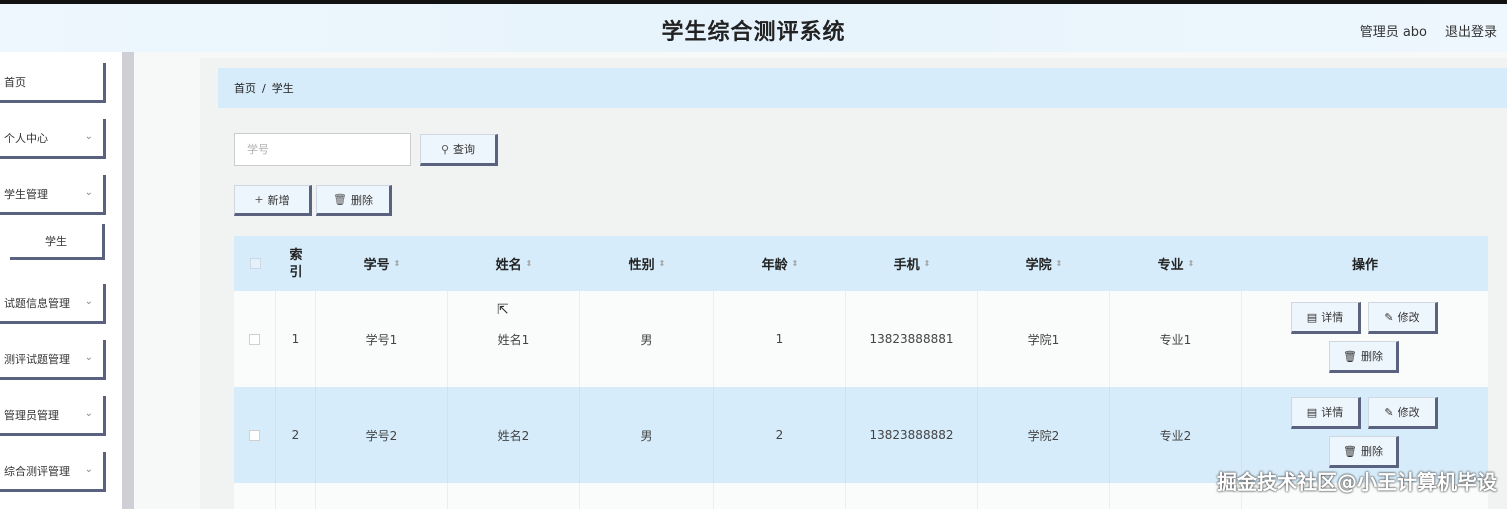 The width and height of the screenshot is (1507, 509). I want to click on column-header-label: 年龄, so click(774, 265).